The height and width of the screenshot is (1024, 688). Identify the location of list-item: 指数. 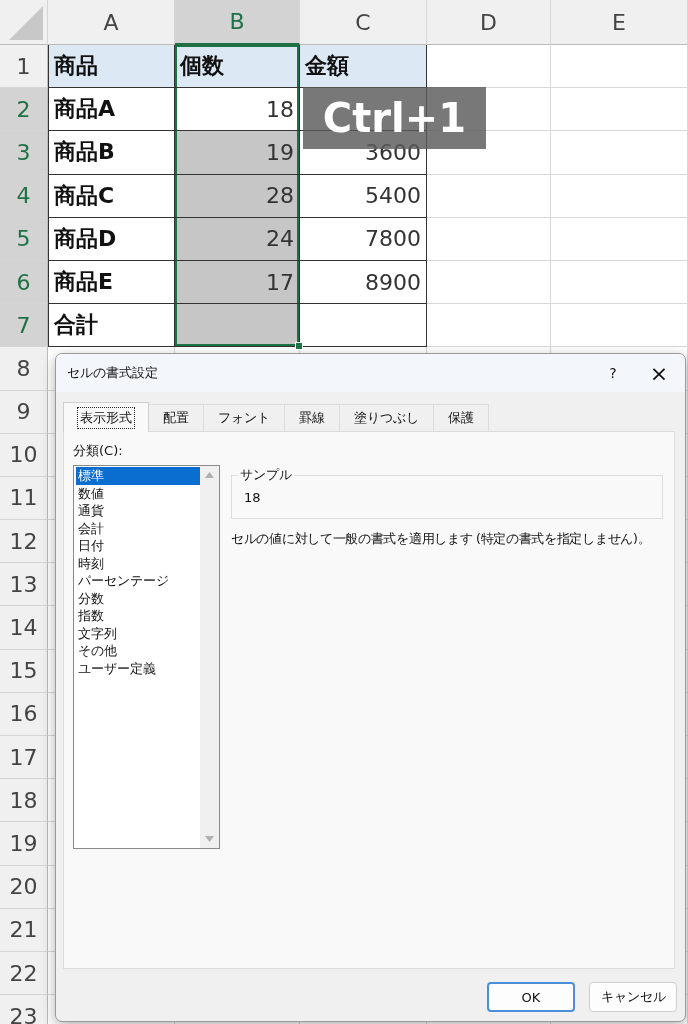
(138, 616).